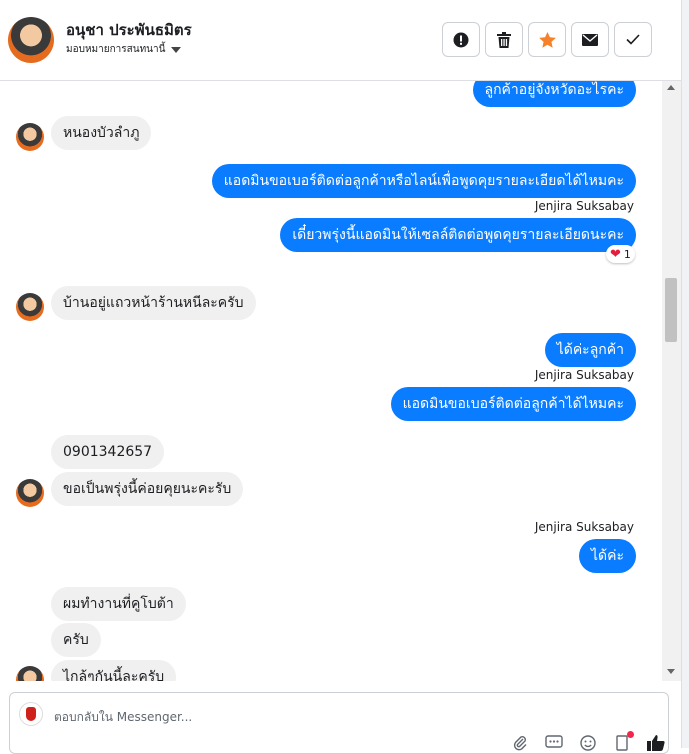 The image size is (689, 754). I want to click on thread-scrollbar, so click(671, 381).